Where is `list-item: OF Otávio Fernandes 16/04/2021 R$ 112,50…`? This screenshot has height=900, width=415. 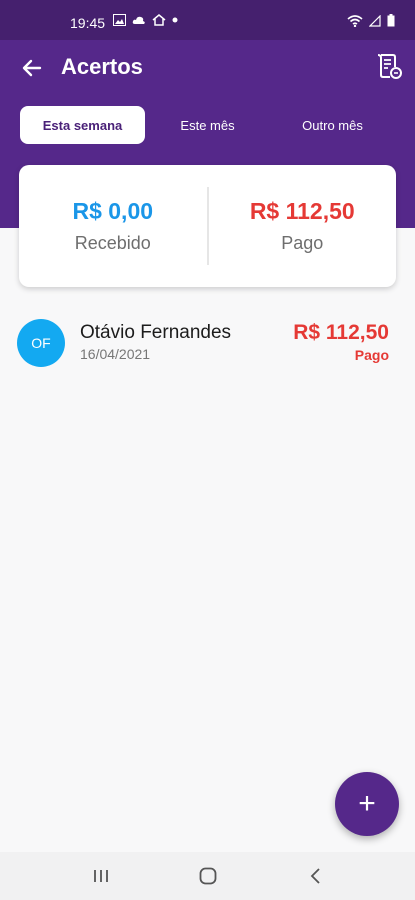 list-item: OF Otávio Fernandes 16/04/2021 R$ 112,50… is located at coordinates (207, 343).